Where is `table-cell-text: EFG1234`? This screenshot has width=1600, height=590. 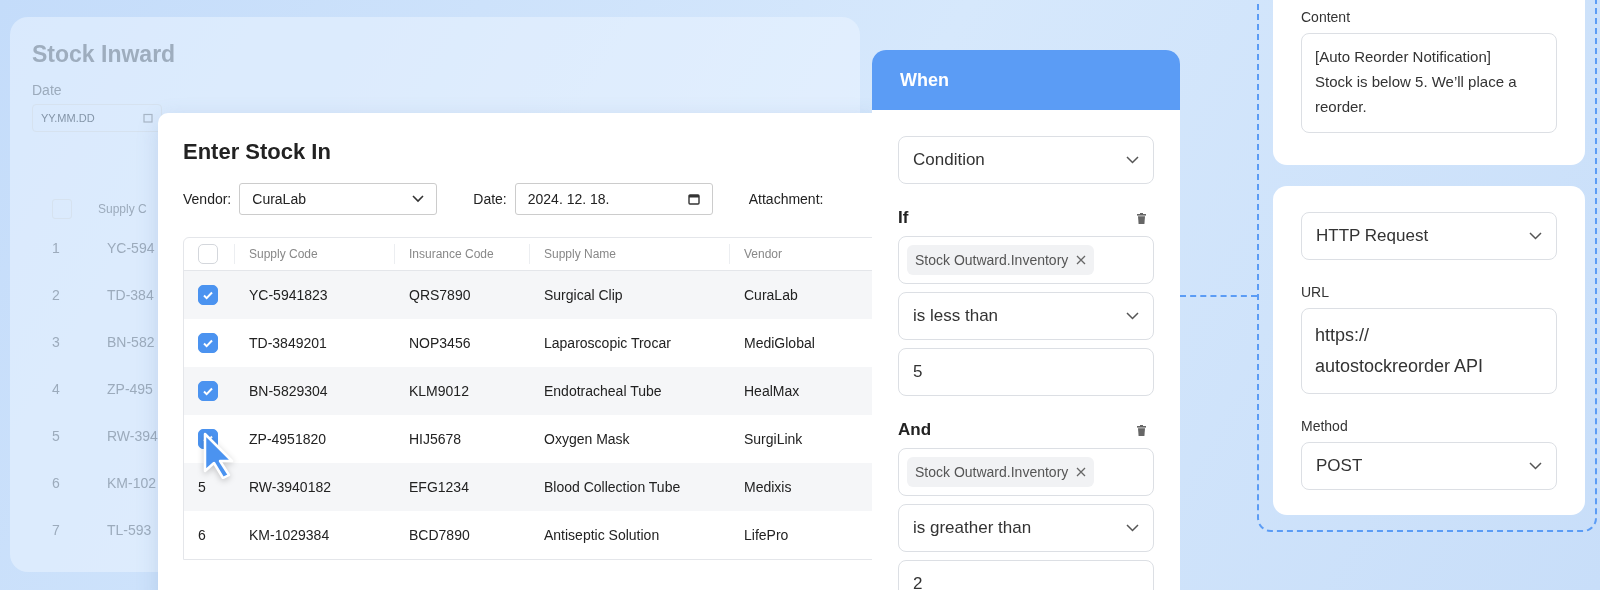
table-cell-text: EFG1234 is located at coordinates (439, 487).